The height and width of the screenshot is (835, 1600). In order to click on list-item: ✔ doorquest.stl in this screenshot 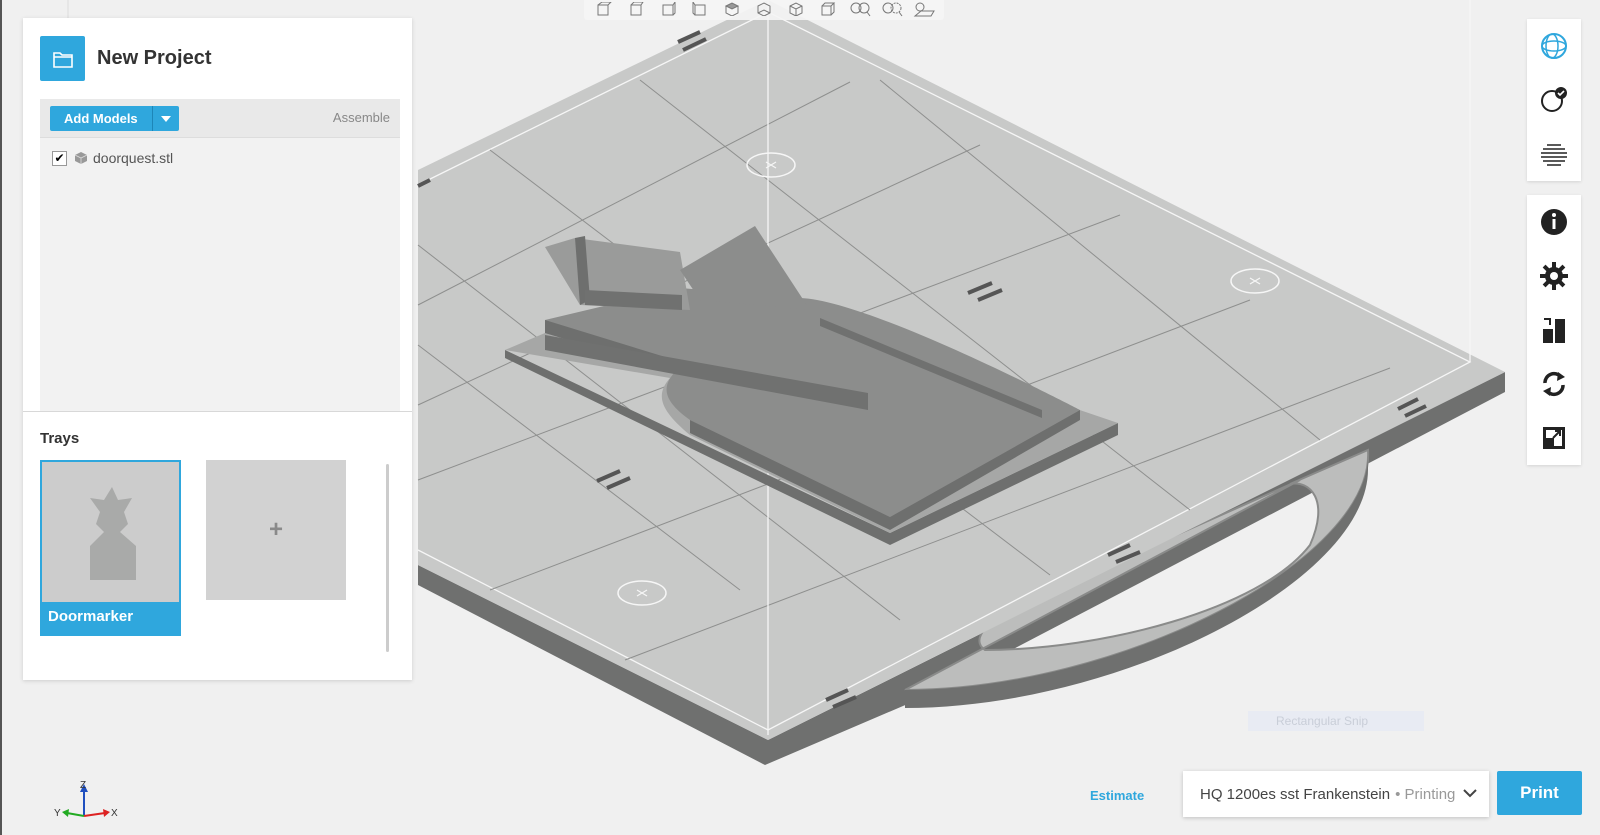, I will do `click(112, 158)`.